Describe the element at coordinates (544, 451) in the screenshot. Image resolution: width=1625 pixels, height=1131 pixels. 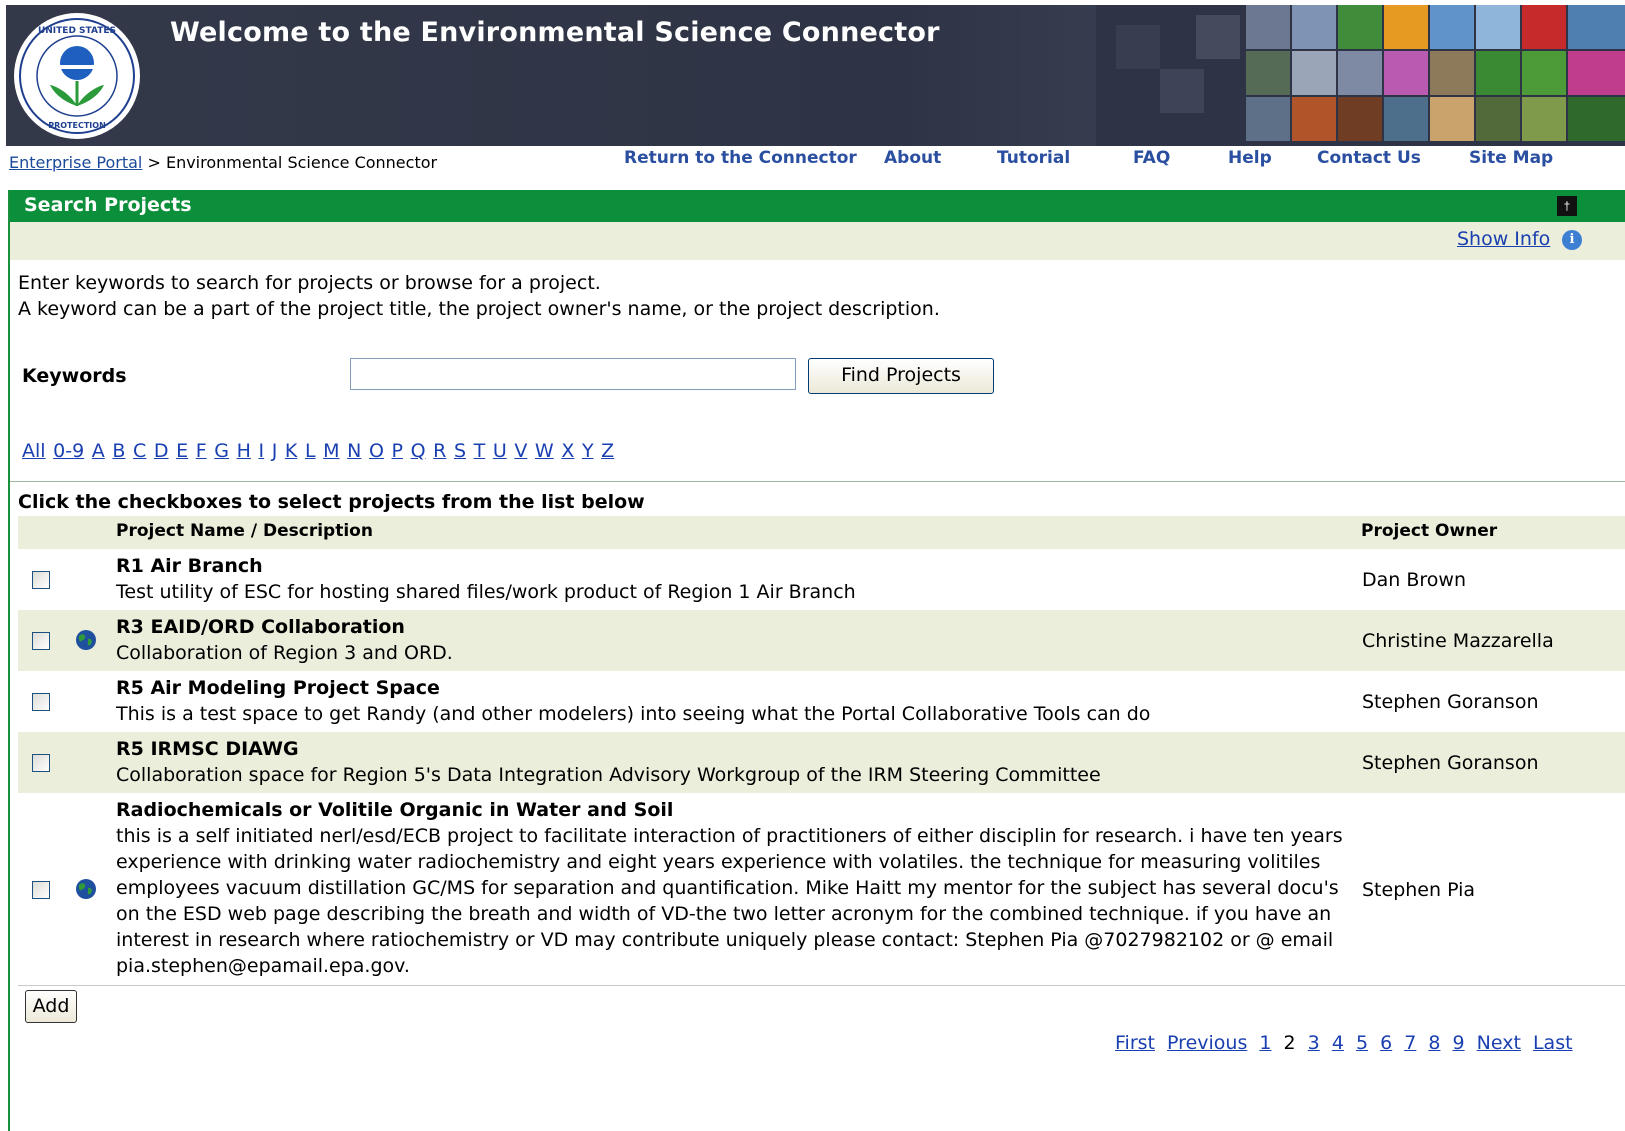
I see `alpha-filter-w: W` at that location.